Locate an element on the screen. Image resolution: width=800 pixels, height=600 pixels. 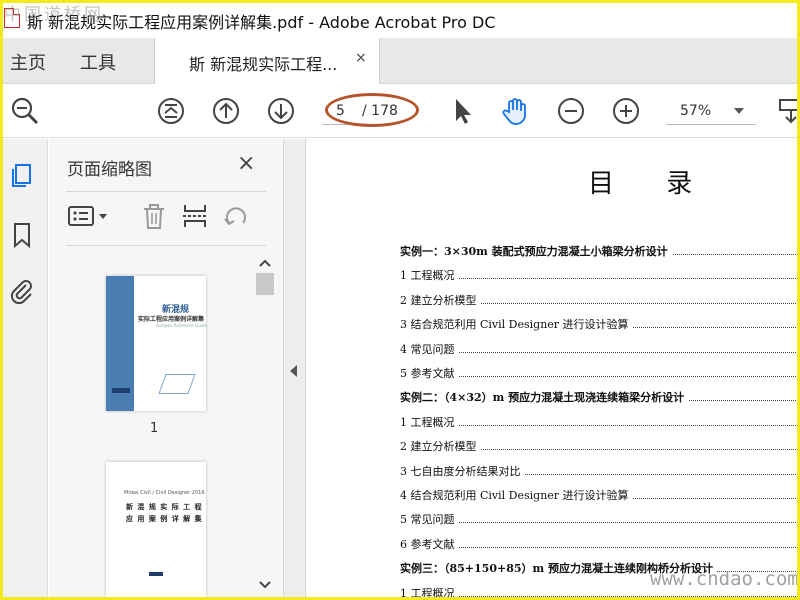
tab-close-icon: × is located at coordinates (361, 58).